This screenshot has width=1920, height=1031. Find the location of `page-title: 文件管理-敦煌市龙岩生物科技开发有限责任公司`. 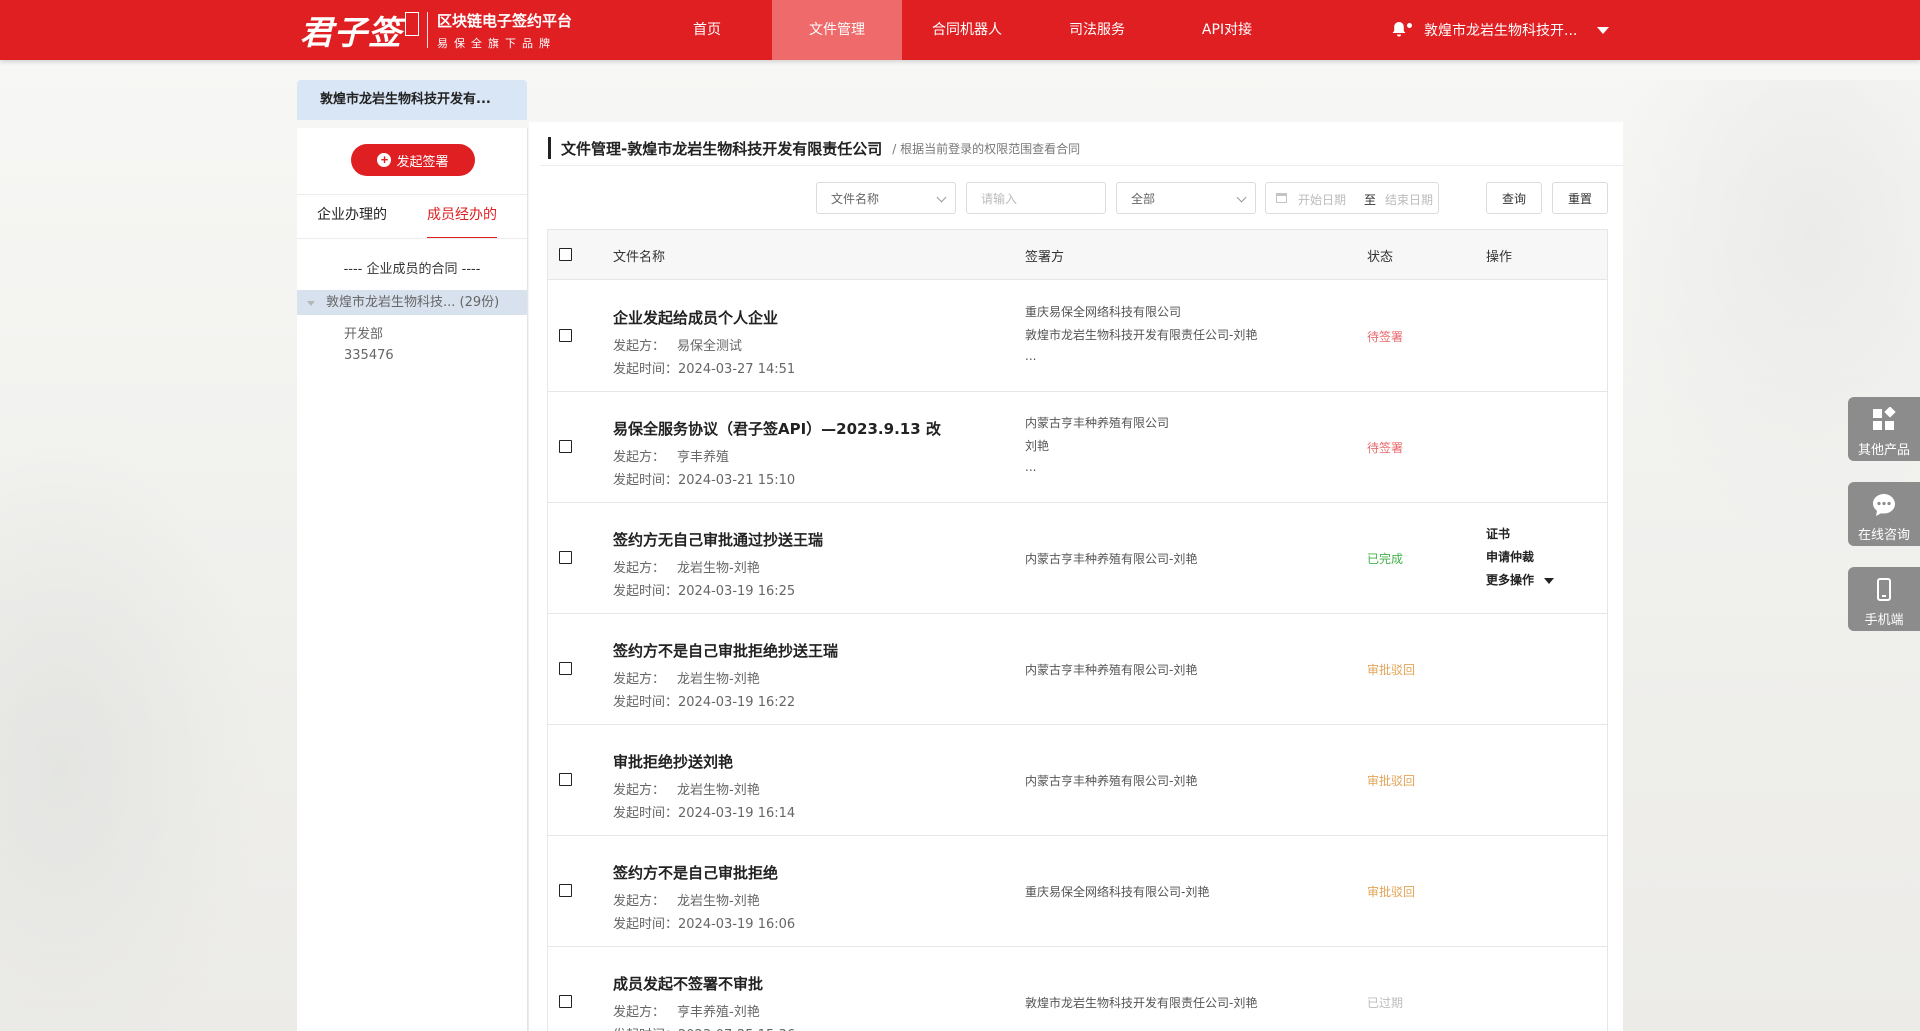

page-title: 文件管理-敦煌市龙岩生物科技开发有限责任公司 is located at coordinates (722, 148).